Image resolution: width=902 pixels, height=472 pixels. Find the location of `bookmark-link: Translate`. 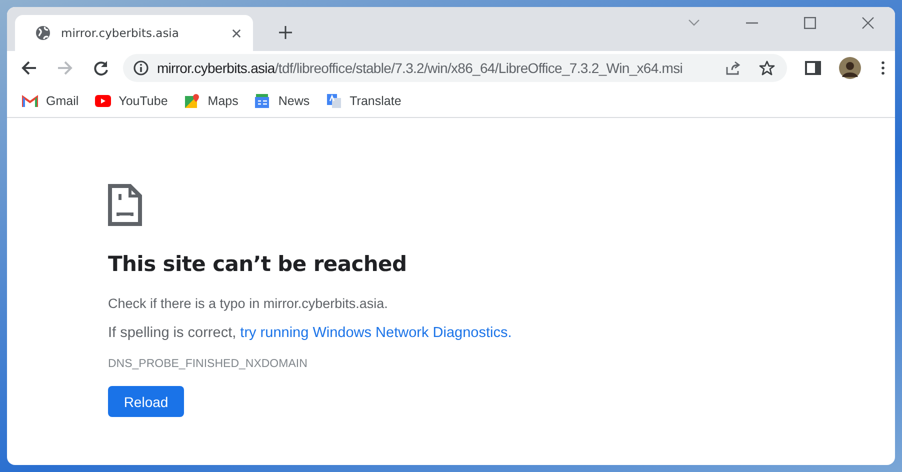

bookmark-link: Translate is located at coordinates (364, 101).